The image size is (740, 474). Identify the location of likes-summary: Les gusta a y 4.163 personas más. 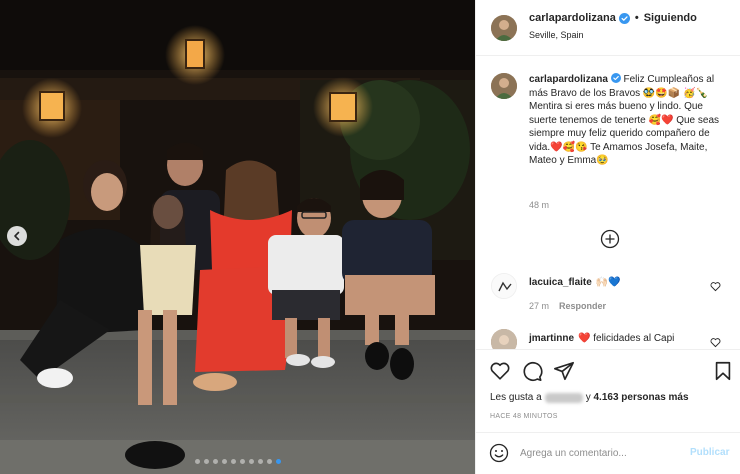
(589, 397).